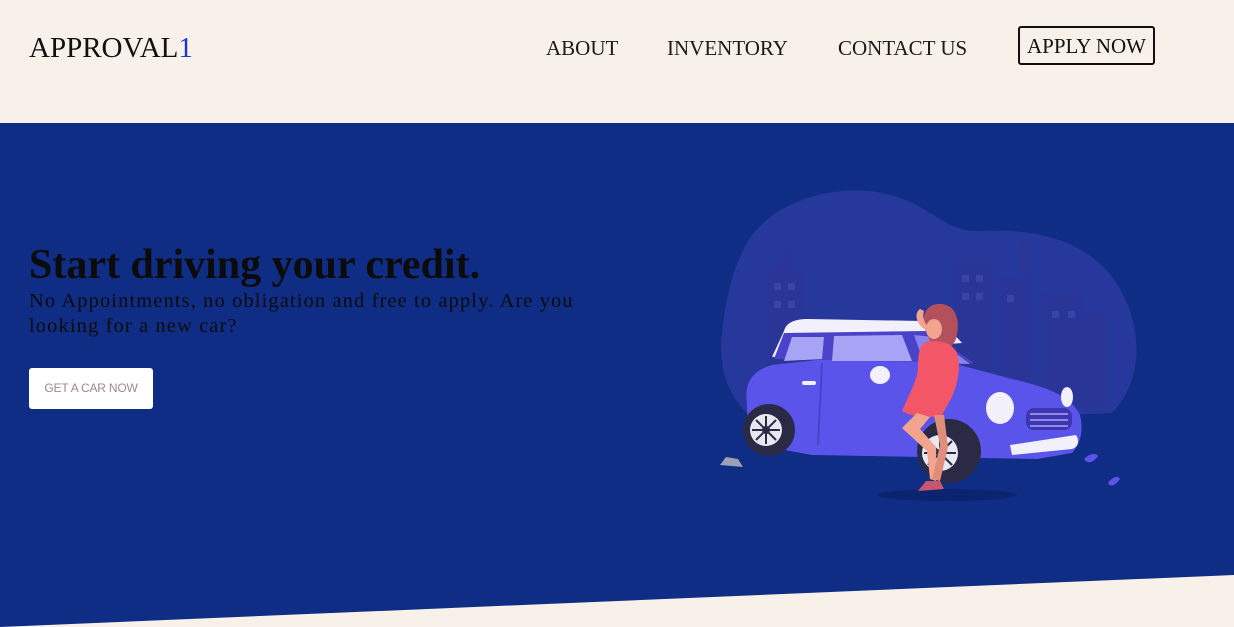 This screenshot has height=627, width=1234. What do you see at coordinates (809, 383) in the screenshot?
I see `car-door-handle` at bounding box center [809, 383].